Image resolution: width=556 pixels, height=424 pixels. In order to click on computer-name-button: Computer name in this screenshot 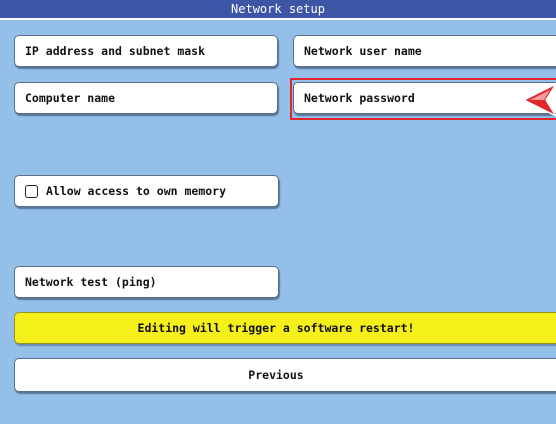, I will do `click(146, 98)`.